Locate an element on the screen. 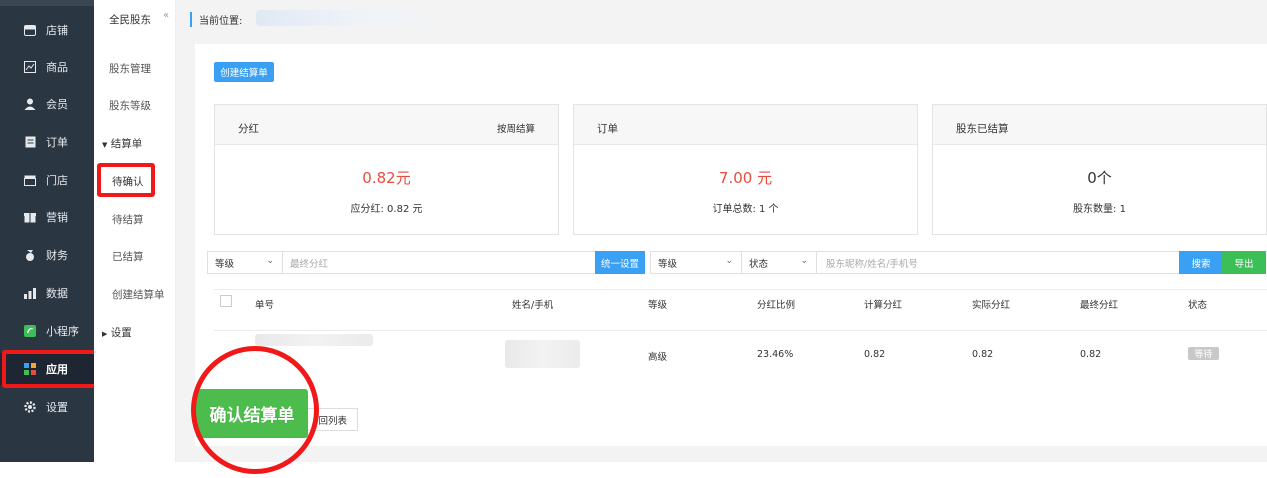 Image resolution: width=1267 pixels, height=478 pixels. sidebar-top-strip is located at coordinates (47, 3).